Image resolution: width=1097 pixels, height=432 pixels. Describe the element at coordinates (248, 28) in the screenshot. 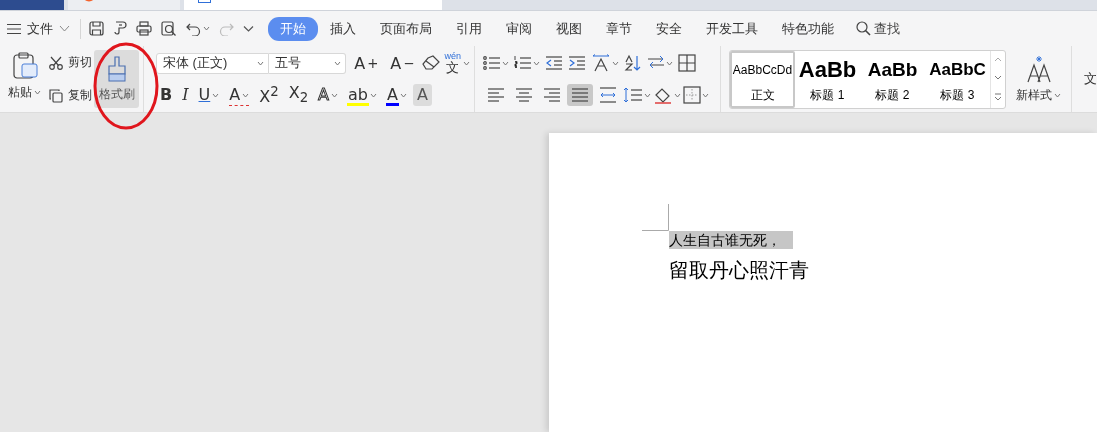

I see `customize-icon` at that location.